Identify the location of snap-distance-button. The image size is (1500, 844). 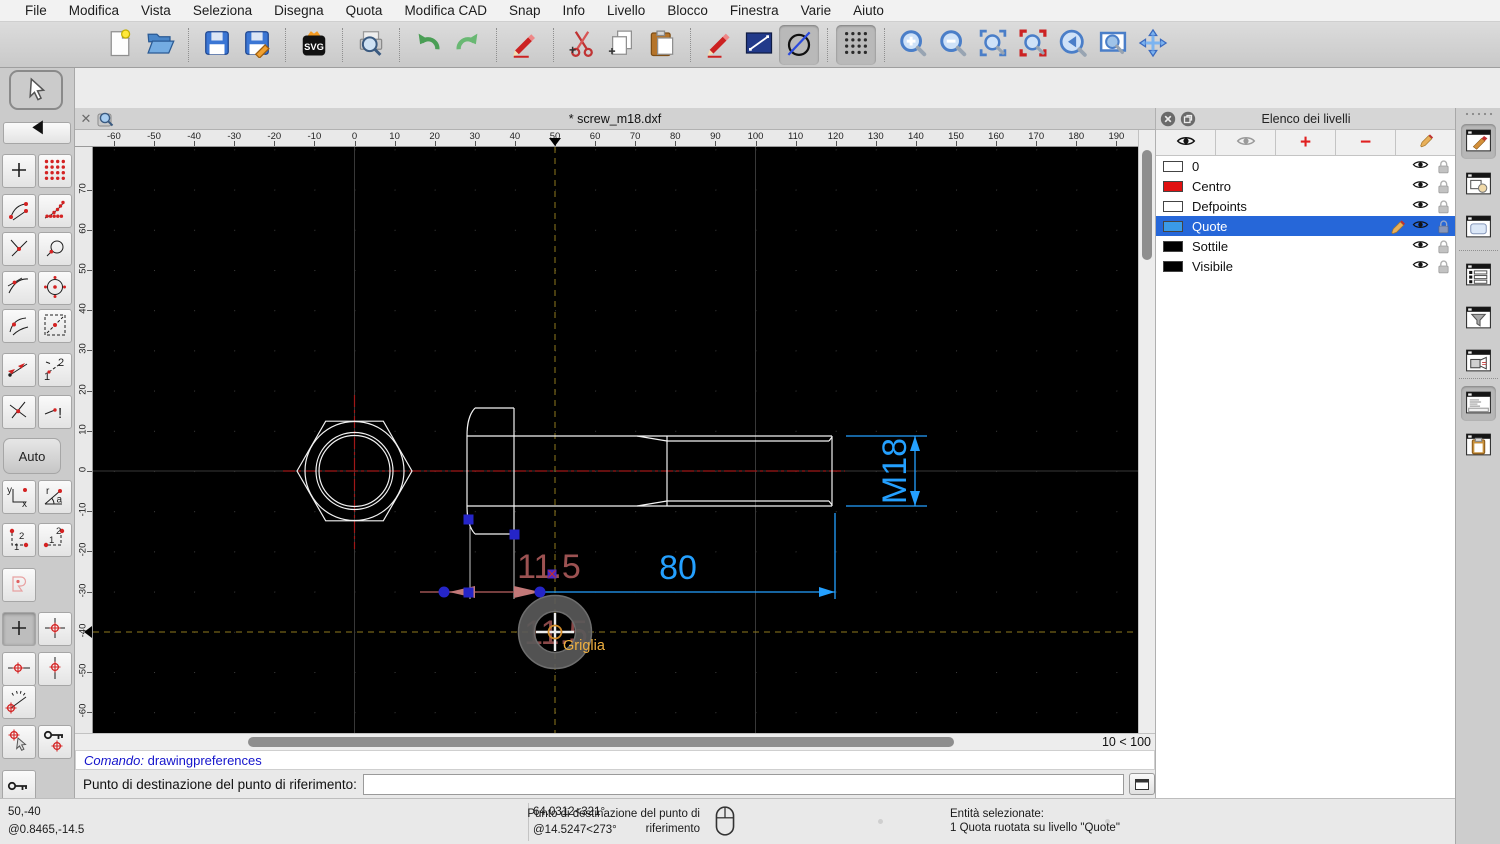
(19, 370).